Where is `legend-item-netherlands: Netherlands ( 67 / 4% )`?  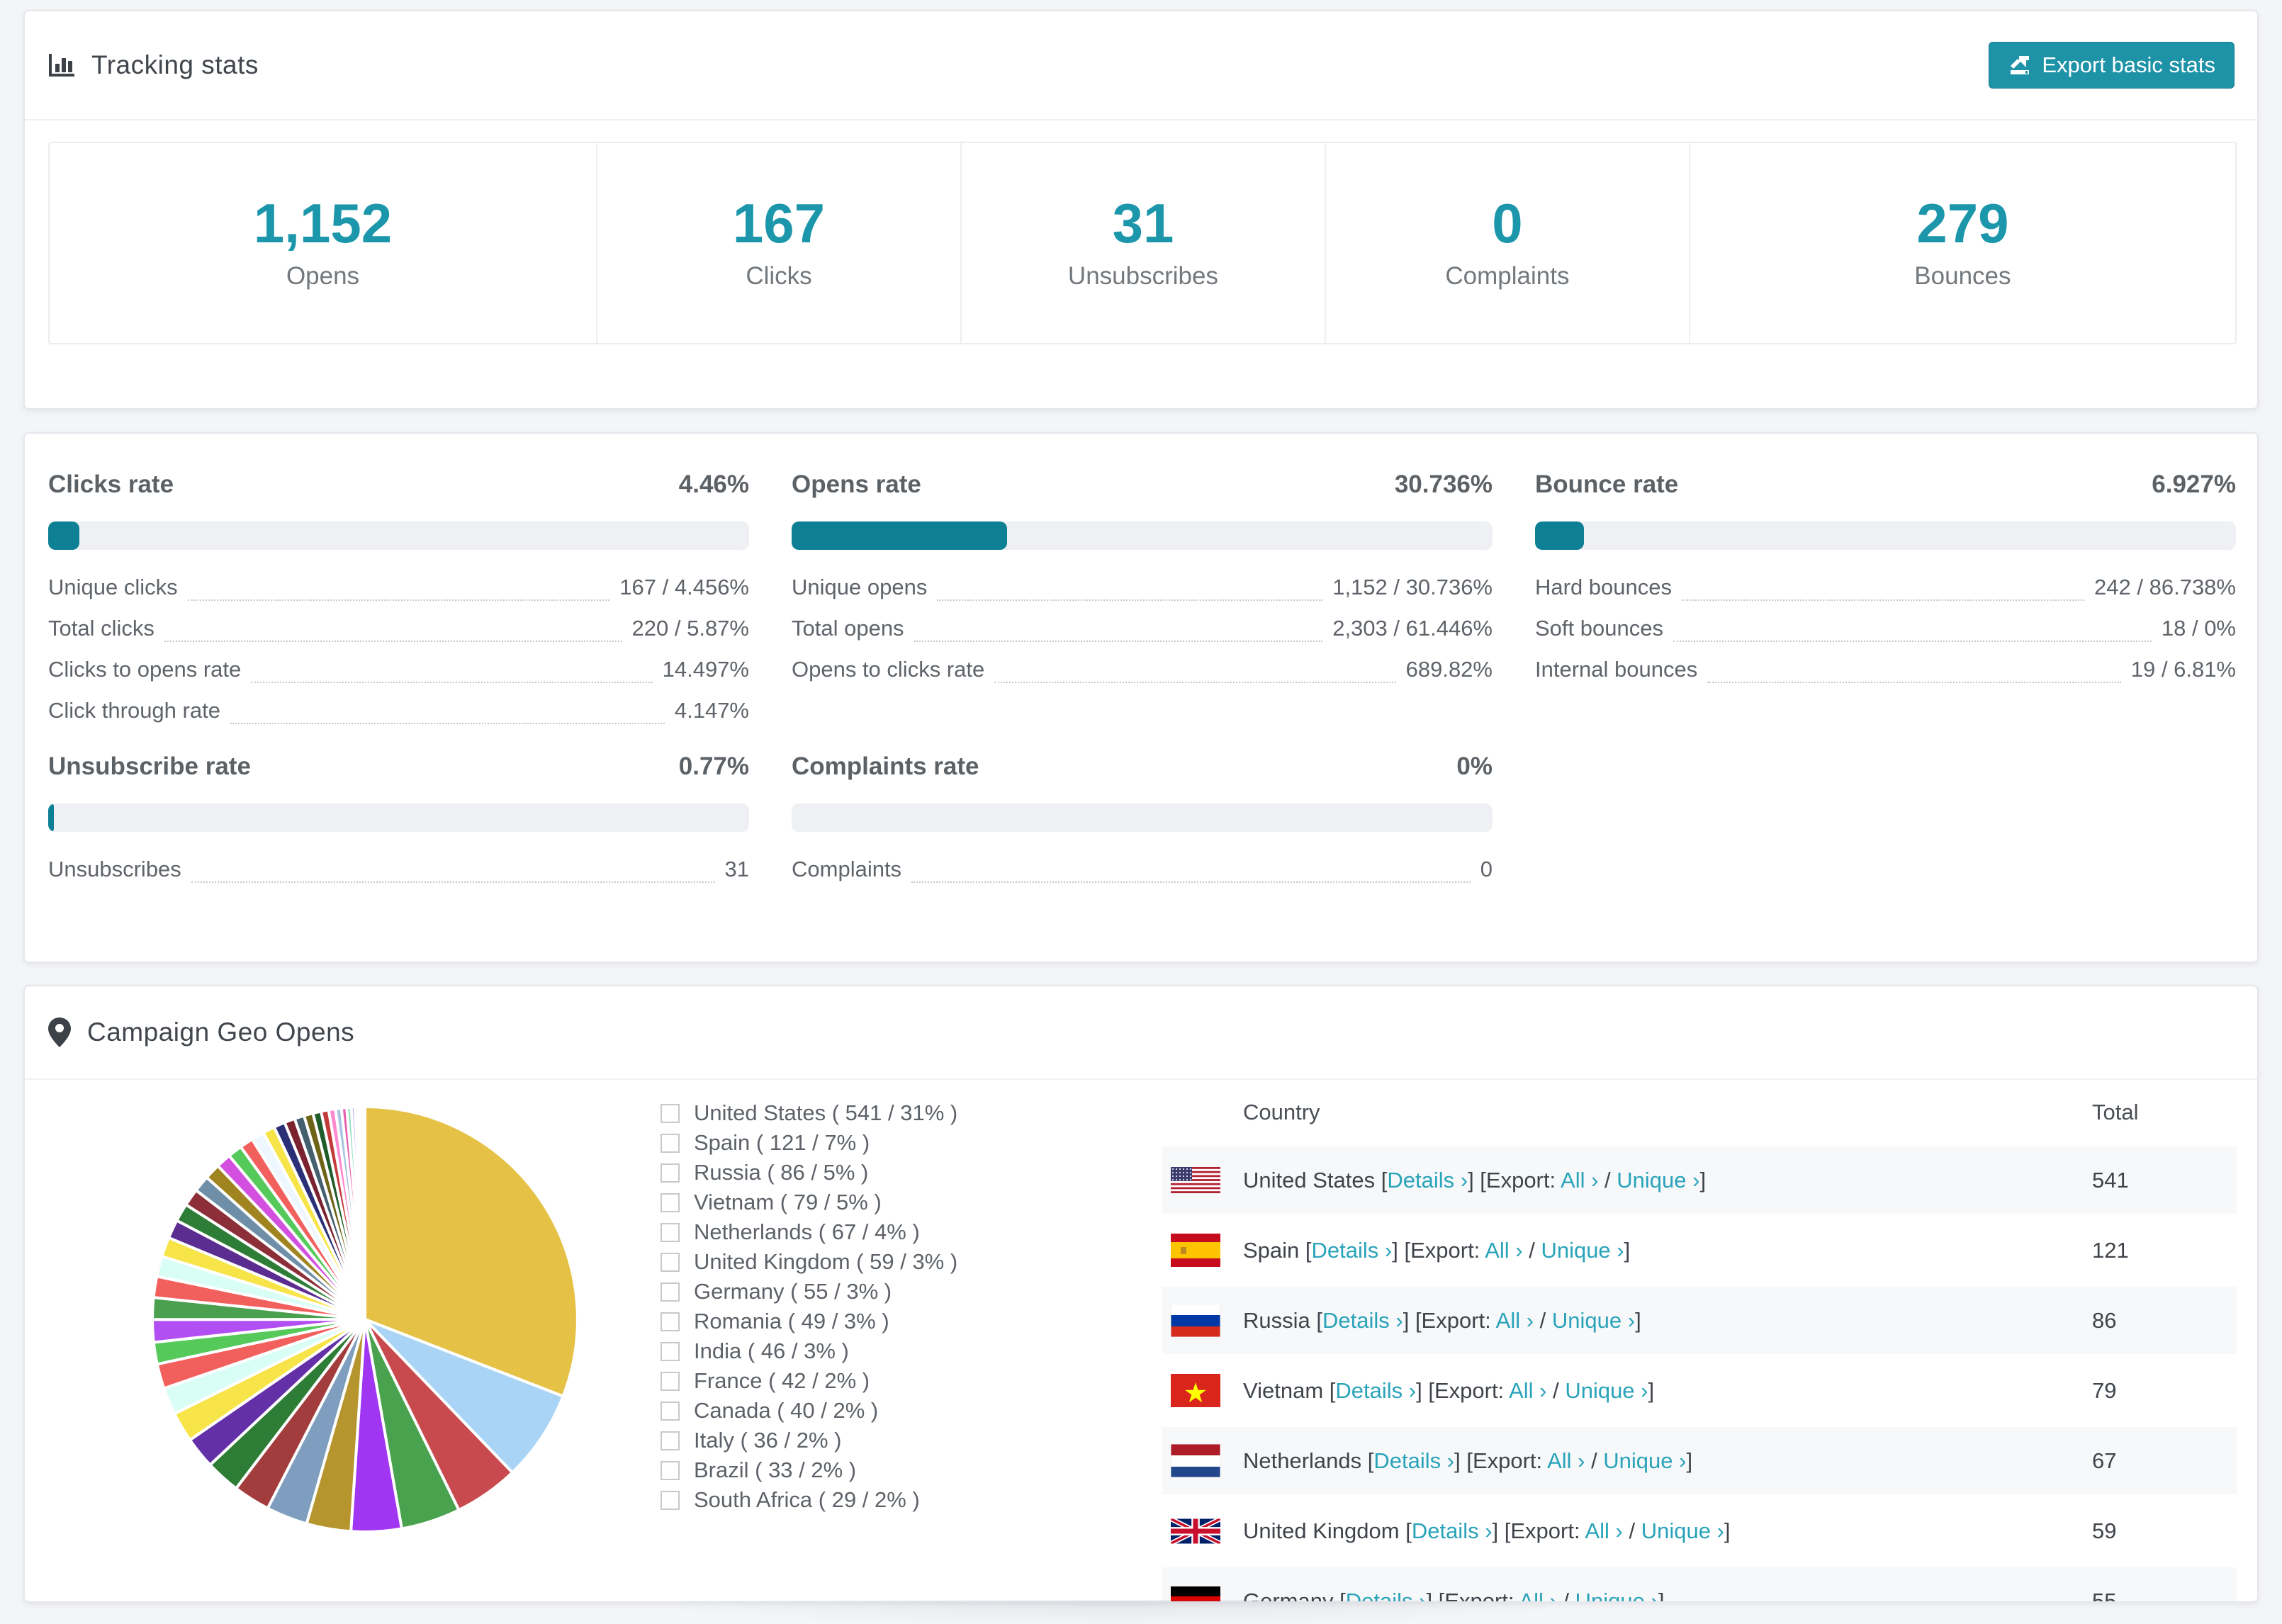
legend-item-netherlands: Netherlands ( 67 / 4% ) is located at coordinates (809, 1232).